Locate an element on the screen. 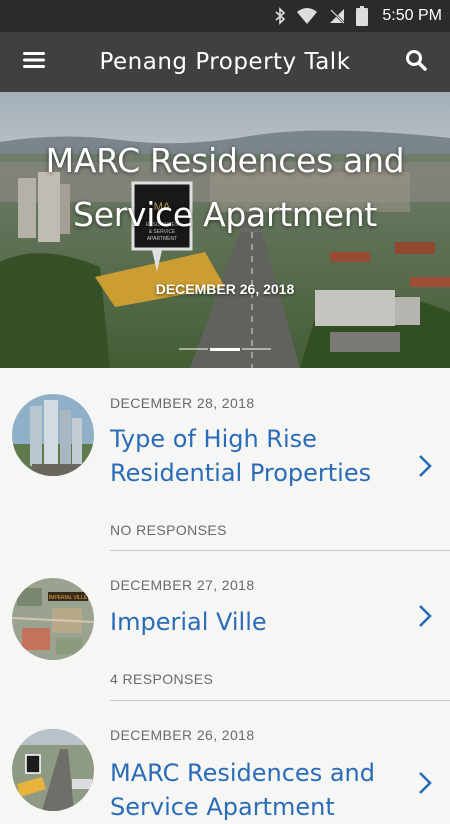 Image resolution: width=450 pixels, height=824 pixels. post-responses: NO RESPONSES is located at coordinates (168, 530).